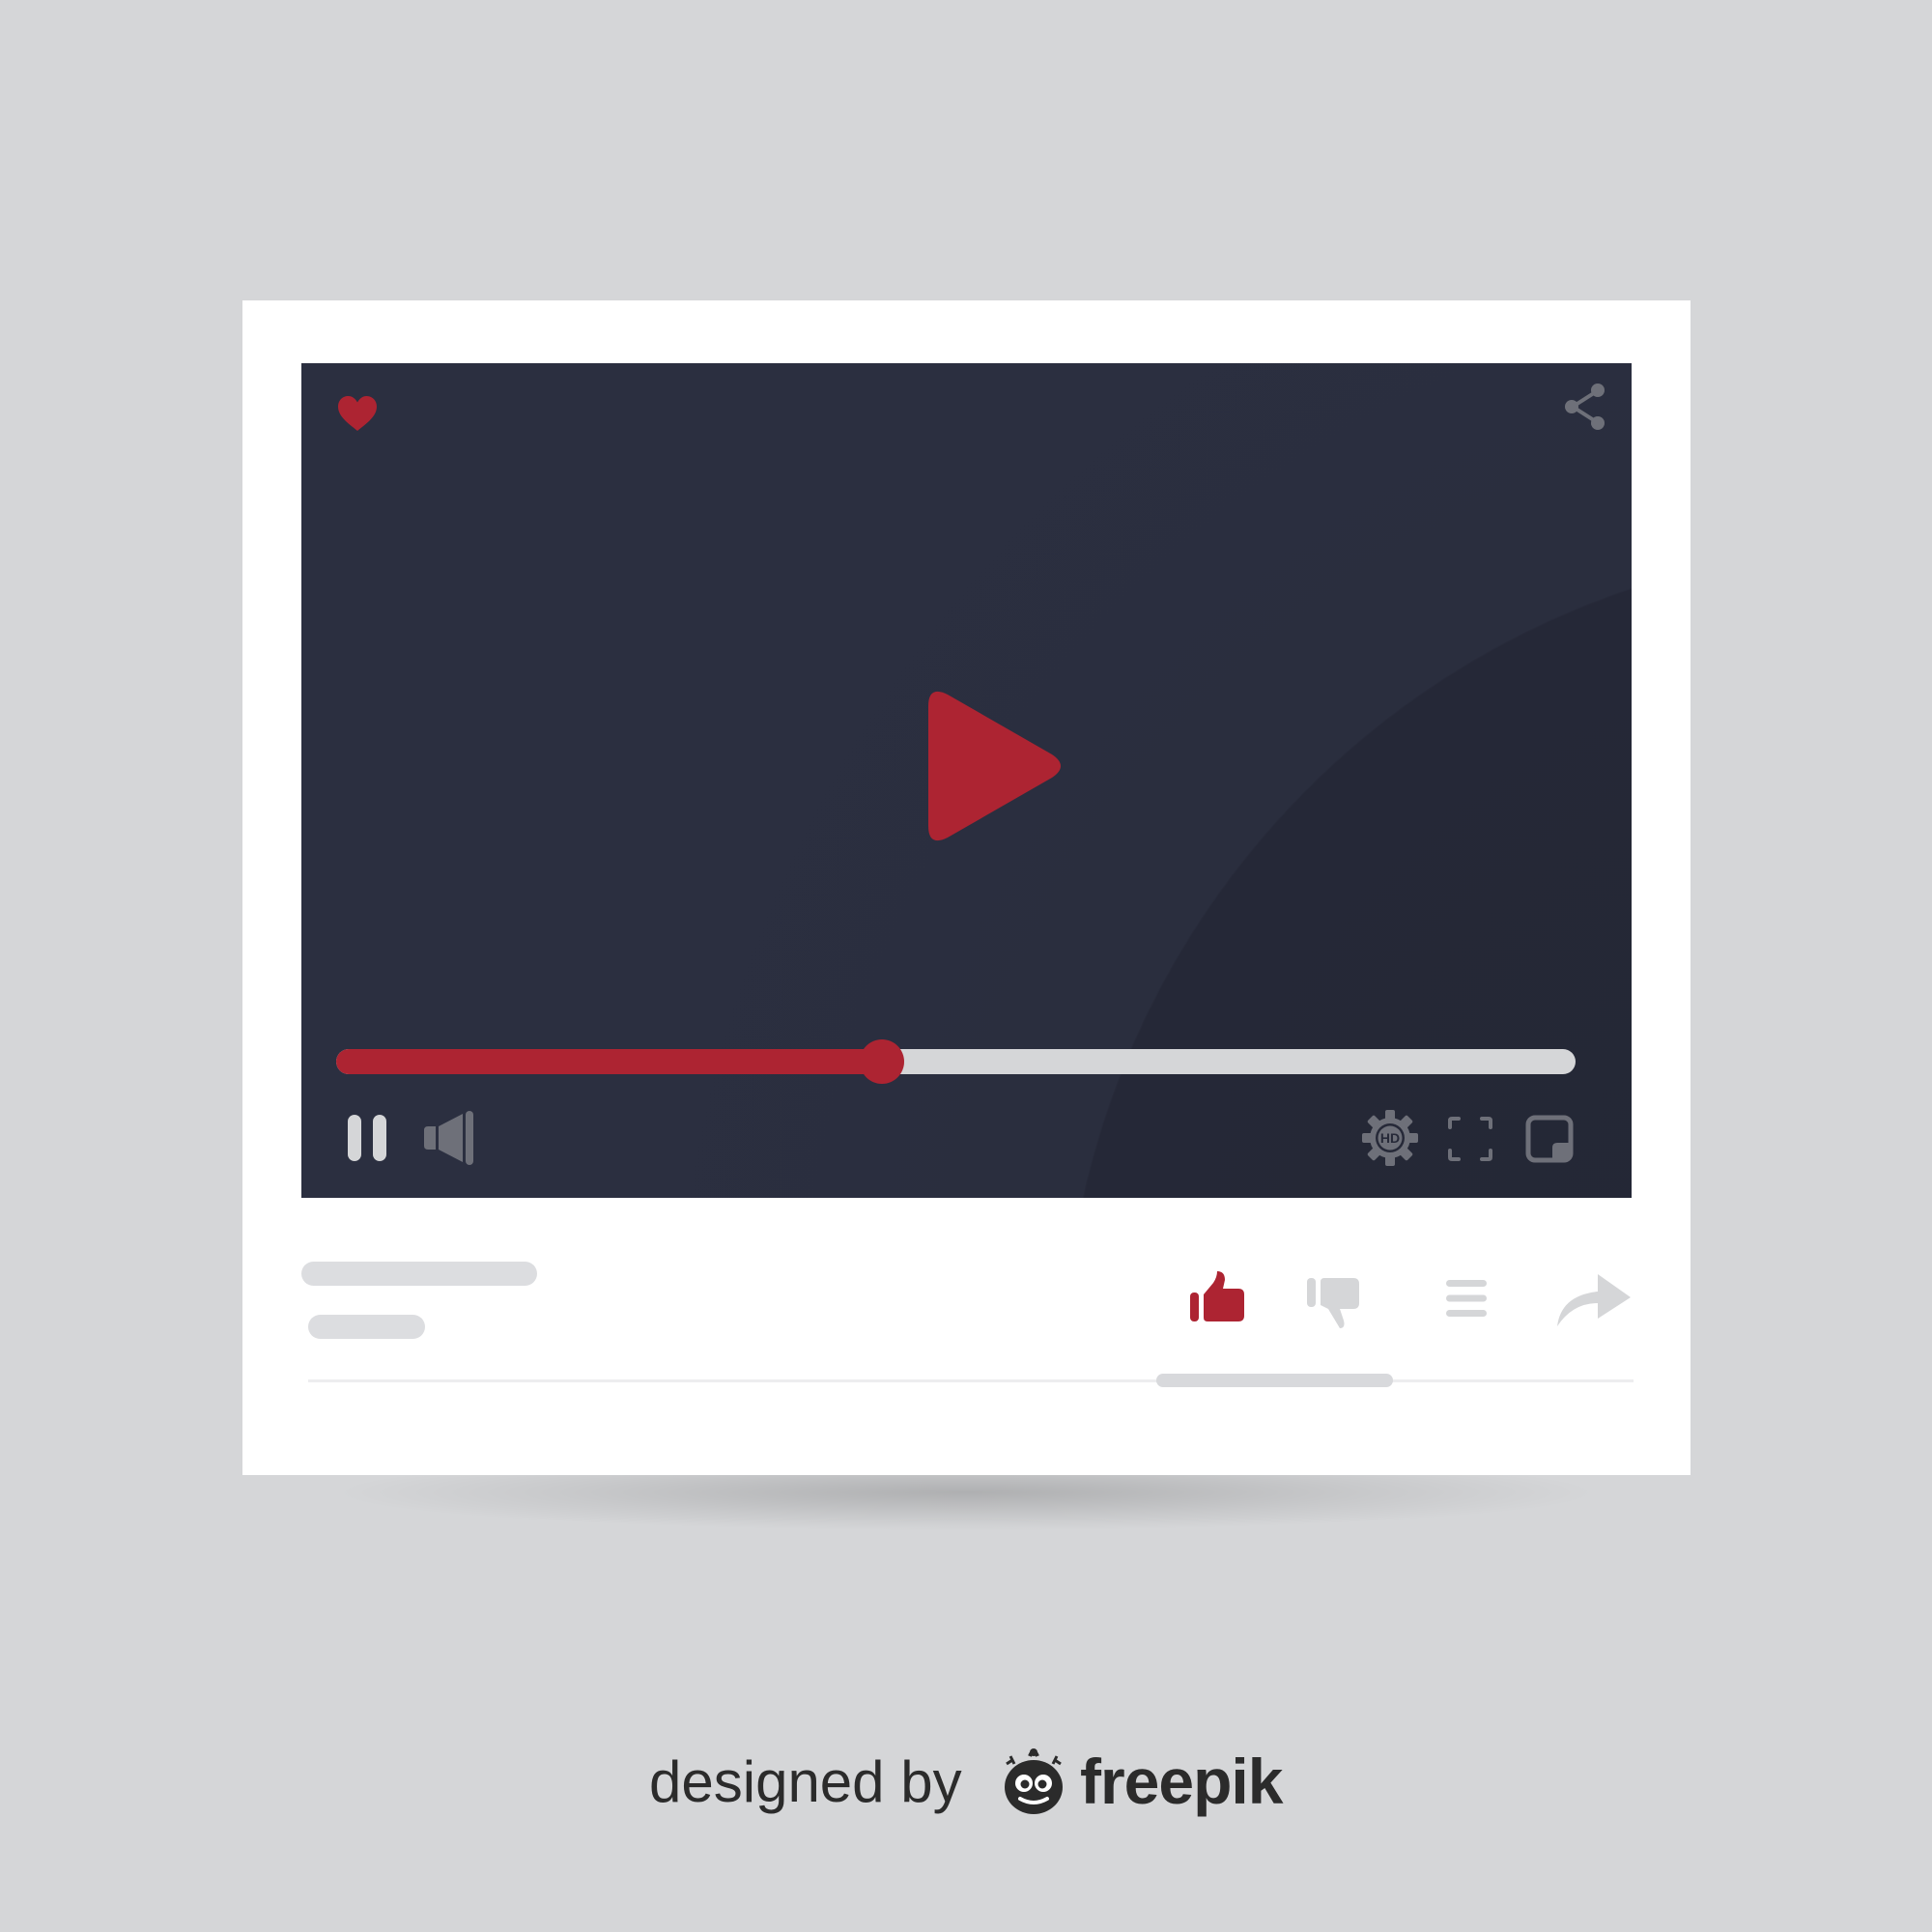 This screenshot has height=1932, width=1932. Describe the element at coordinates (1593, 1299) in the screenshot. I see `forward-arrow-icon` at that location.